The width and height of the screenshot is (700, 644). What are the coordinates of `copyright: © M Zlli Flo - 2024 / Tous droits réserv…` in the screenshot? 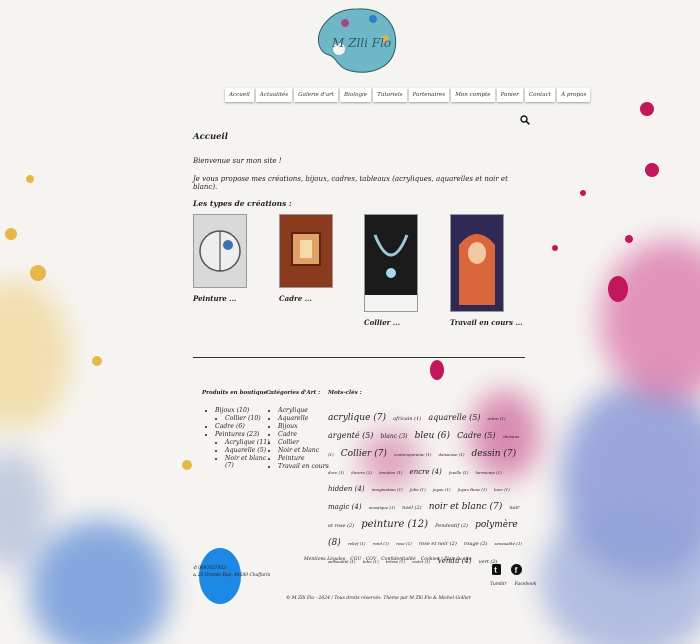 It's located at (378, 598).